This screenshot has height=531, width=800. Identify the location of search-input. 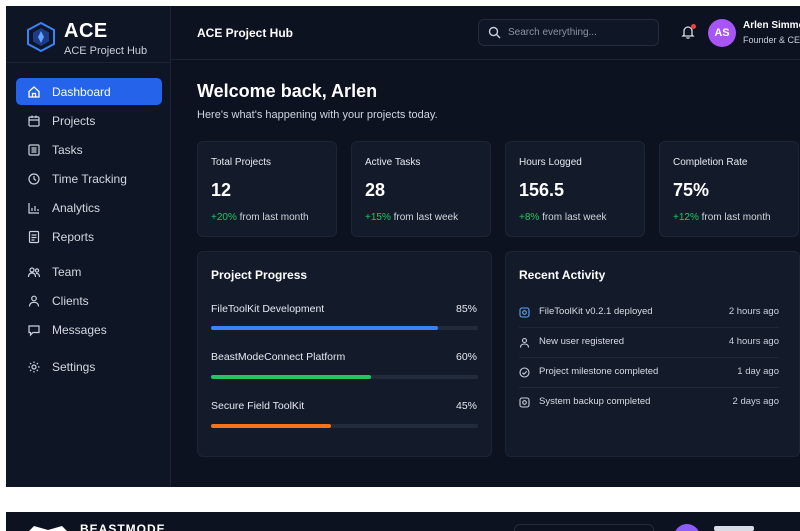
(583, 32).